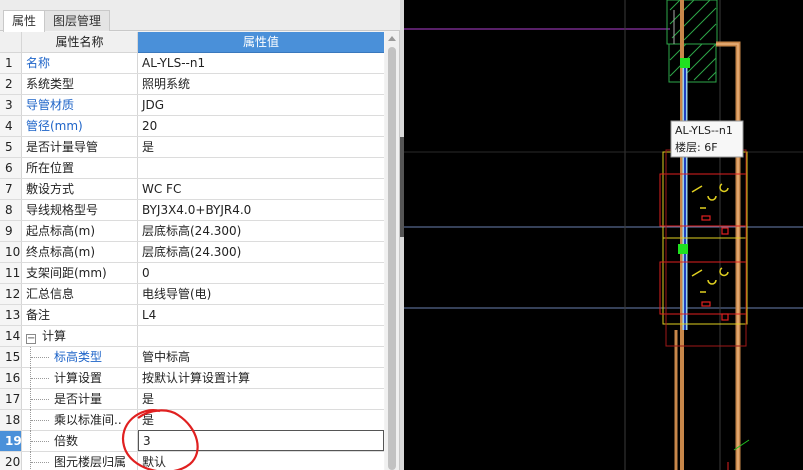 This screenshot has height=470, width=803. I want to click on panel-tabs: 属性 图层管理, so click(200, 16).